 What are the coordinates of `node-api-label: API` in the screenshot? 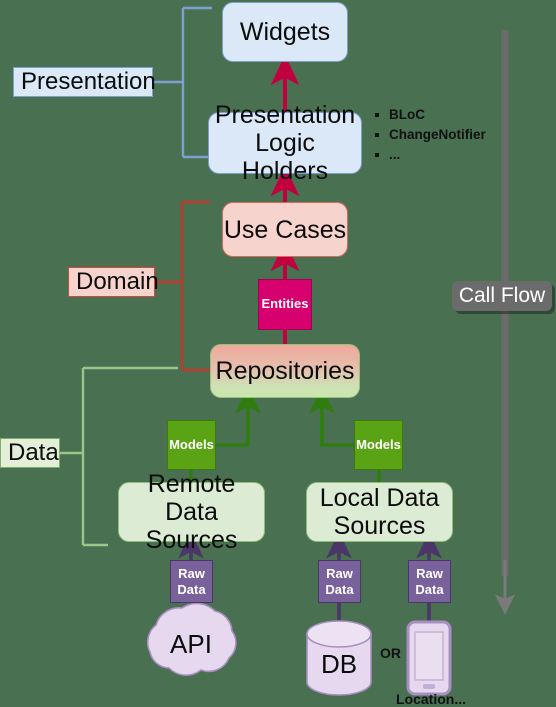 It's located at (191, 645).